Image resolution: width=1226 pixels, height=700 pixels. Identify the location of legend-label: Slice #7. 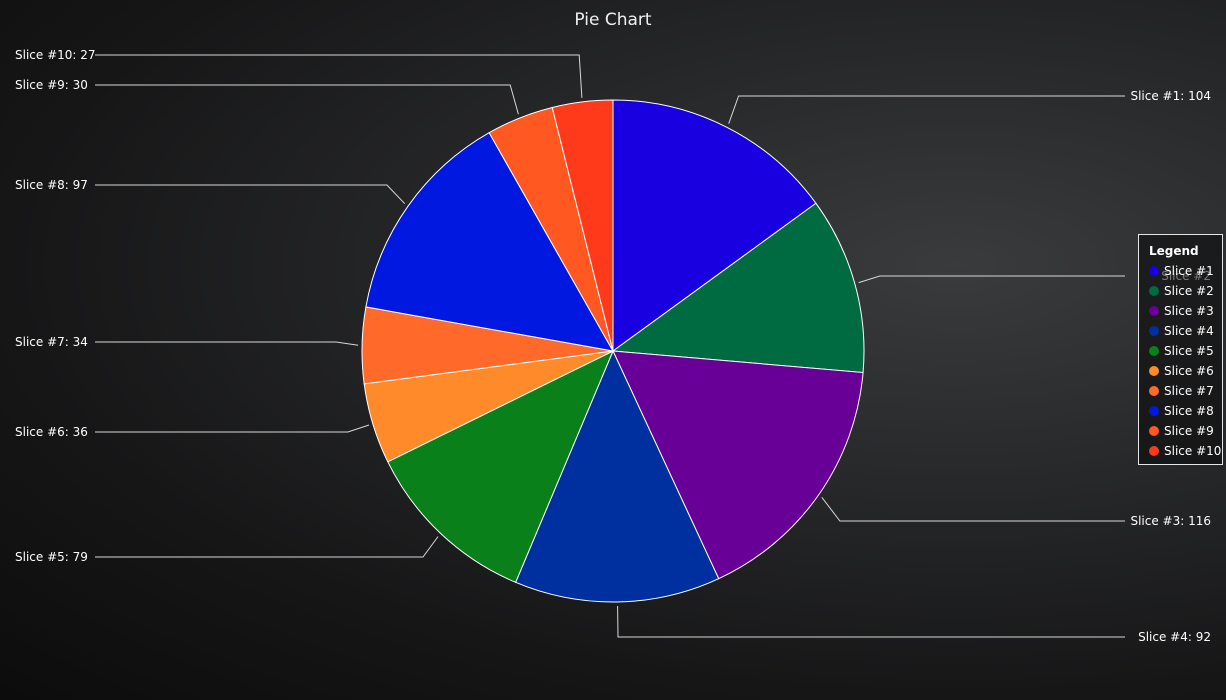
(1189, 391).